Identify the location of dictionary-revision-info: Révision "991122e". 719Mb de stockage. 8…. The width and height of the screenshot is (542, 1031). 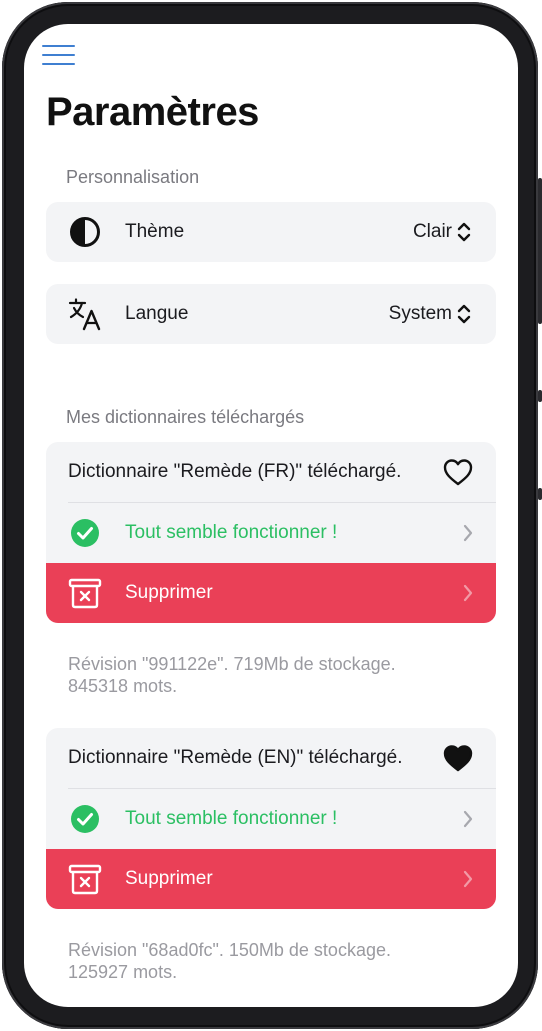
(268, 675).